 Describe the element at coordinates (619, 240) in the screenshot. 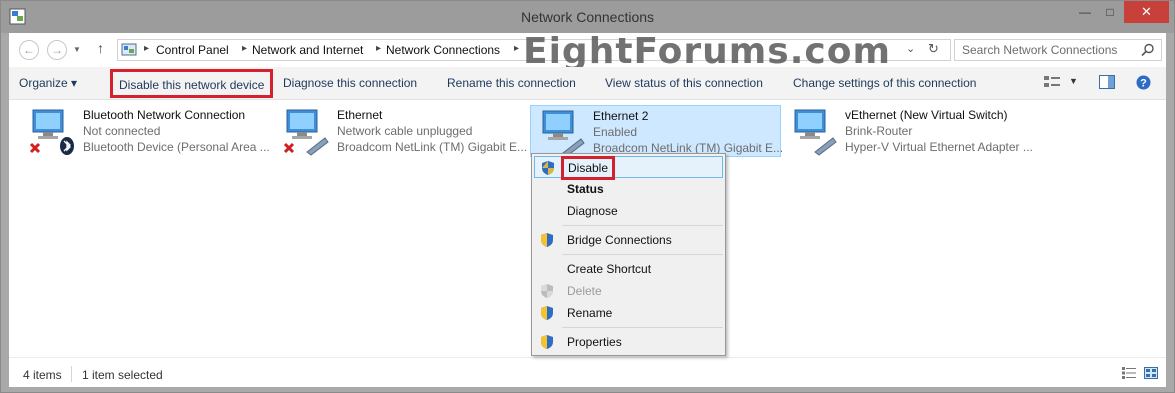

I see `menu-label: Bridge Connections` at that location.